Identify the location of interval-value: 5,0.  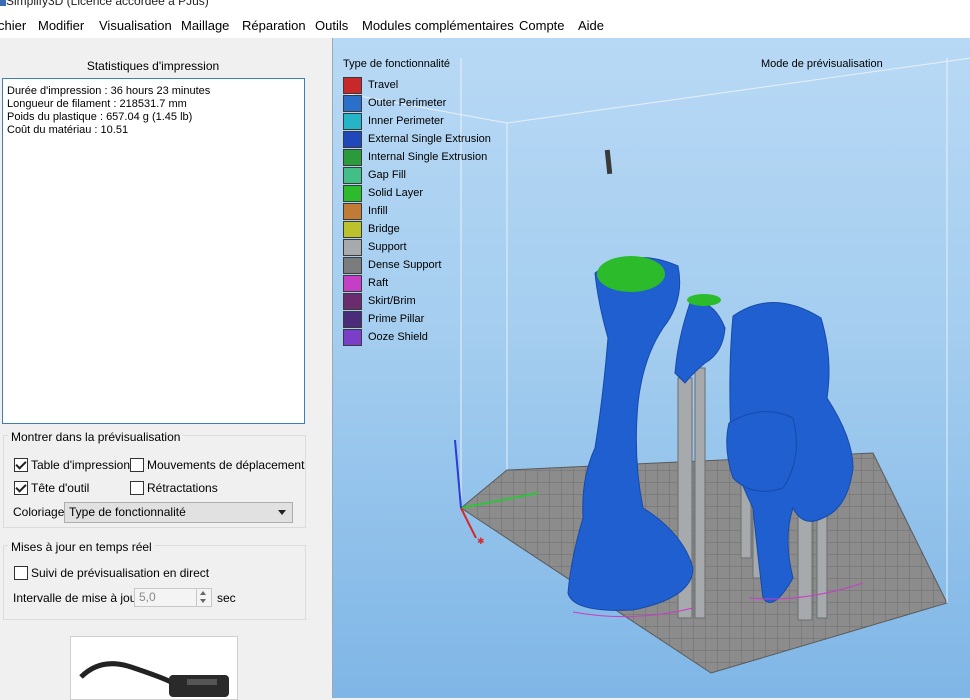
(147, 597).